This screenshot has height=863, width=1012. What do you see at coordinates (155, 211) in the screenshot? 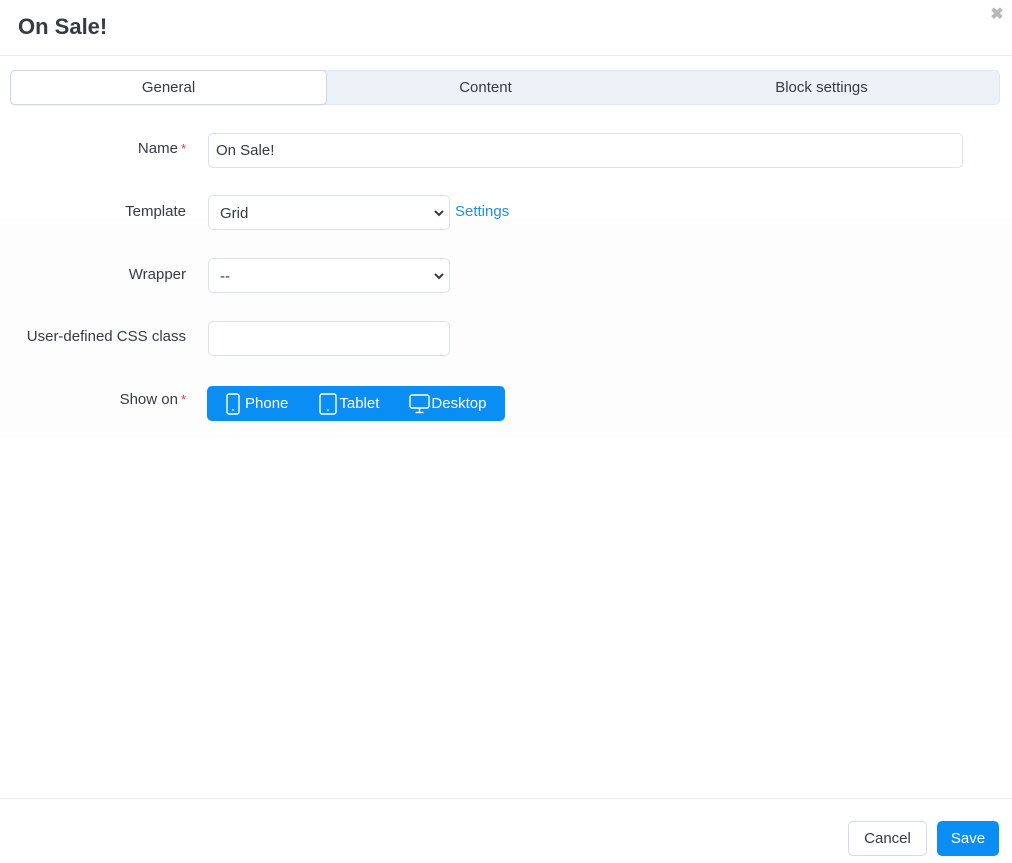
I see `template-label: Template` at bounding box center [155, 211].